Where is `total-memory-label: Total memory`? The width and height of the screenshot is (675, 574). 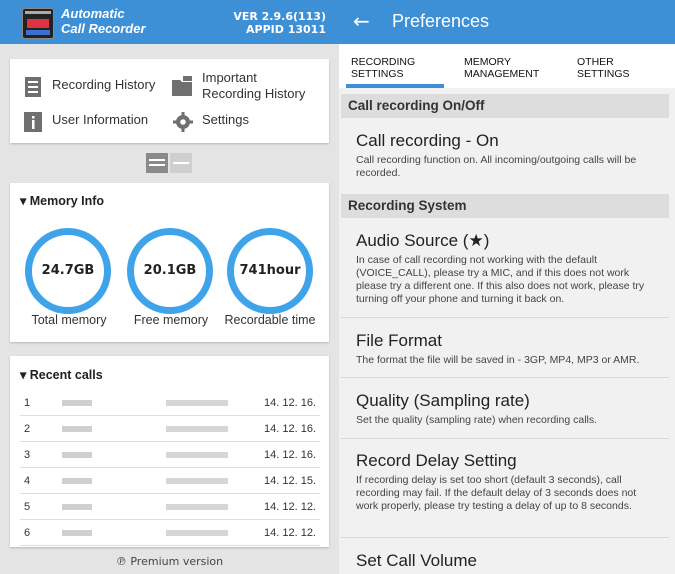
total-memory-label: Total memory is located at coordinates (69, 320).